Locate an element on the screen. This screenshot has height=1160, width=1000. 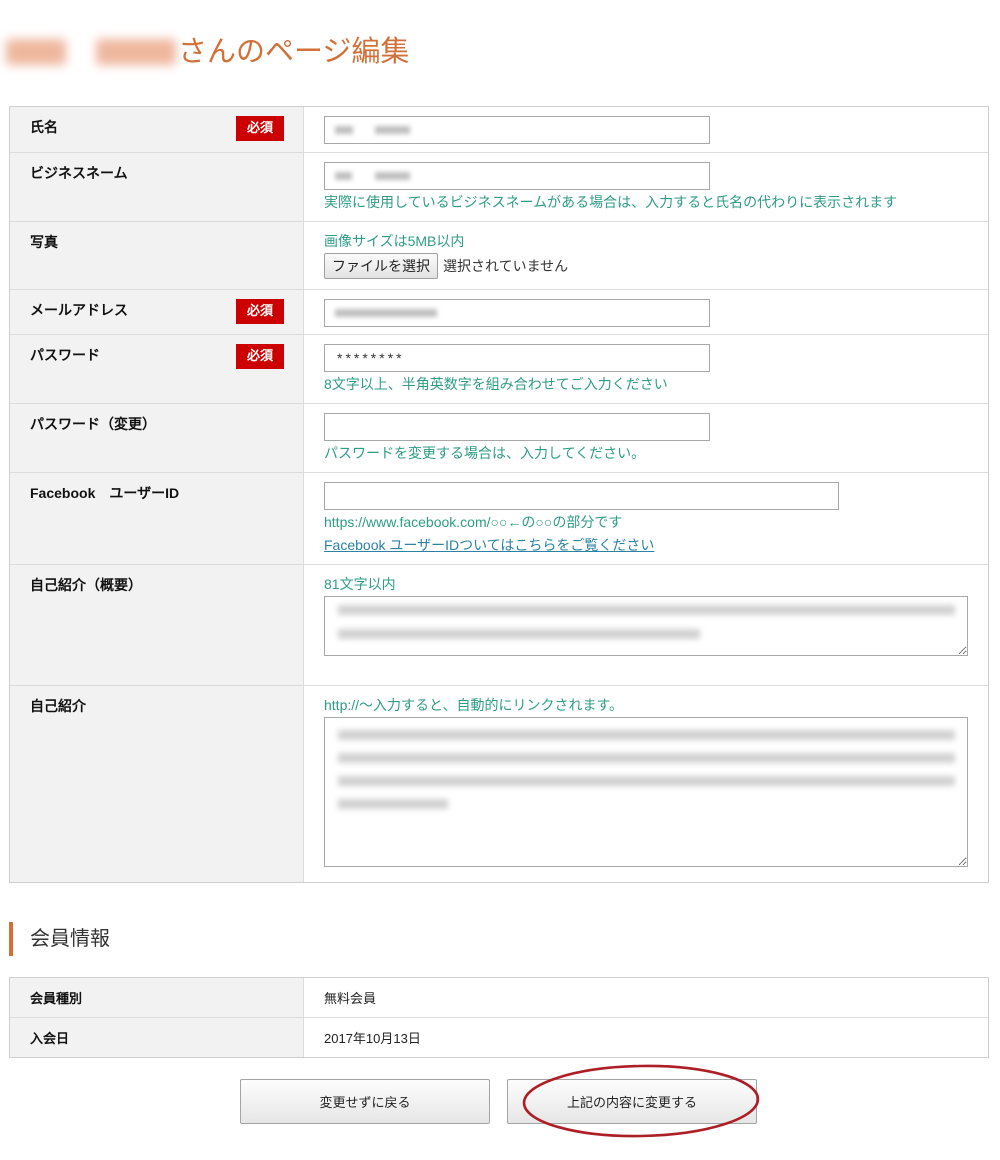
input-cell: http://～入力すると、自動的にリンクされます。 is located at coordinates (646, 784).